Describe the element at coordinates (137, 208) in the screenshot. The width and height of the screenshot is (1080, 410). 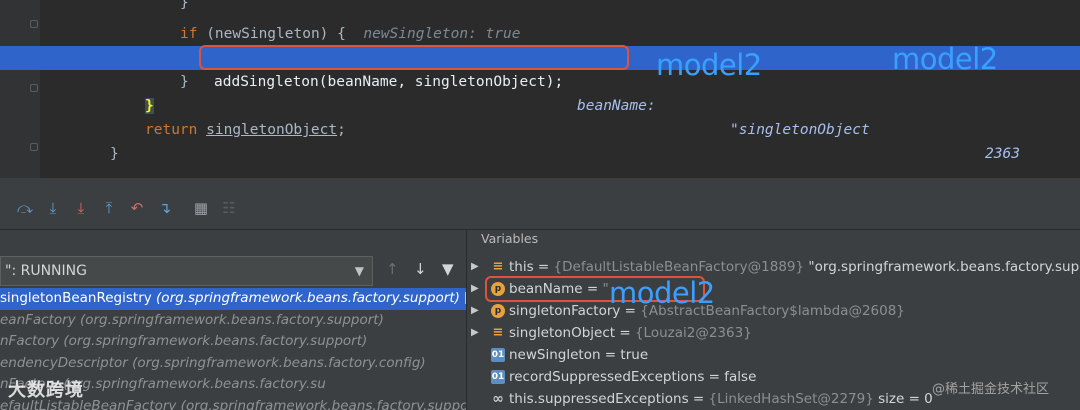
I see `drop-frame-icon: ↶` at that location.